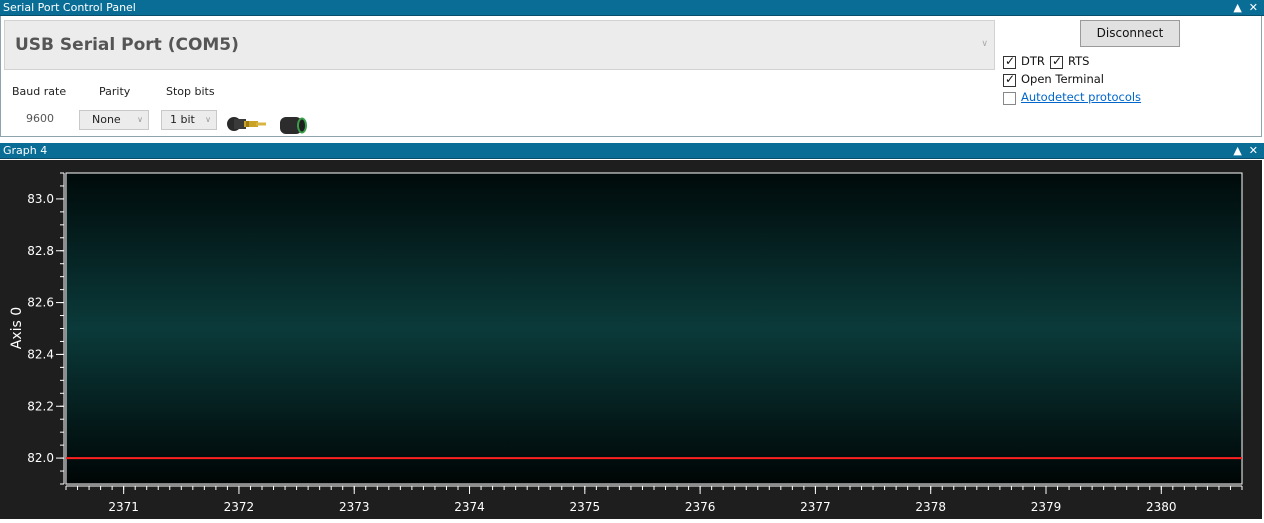 Image resolution: width=1264 pixels, height=523 pixels. What do you see at coordinates (1062, 79) in the screenshot?
I see `open-terminal-label: Open Terminal` at bounding box center [1062, 79].